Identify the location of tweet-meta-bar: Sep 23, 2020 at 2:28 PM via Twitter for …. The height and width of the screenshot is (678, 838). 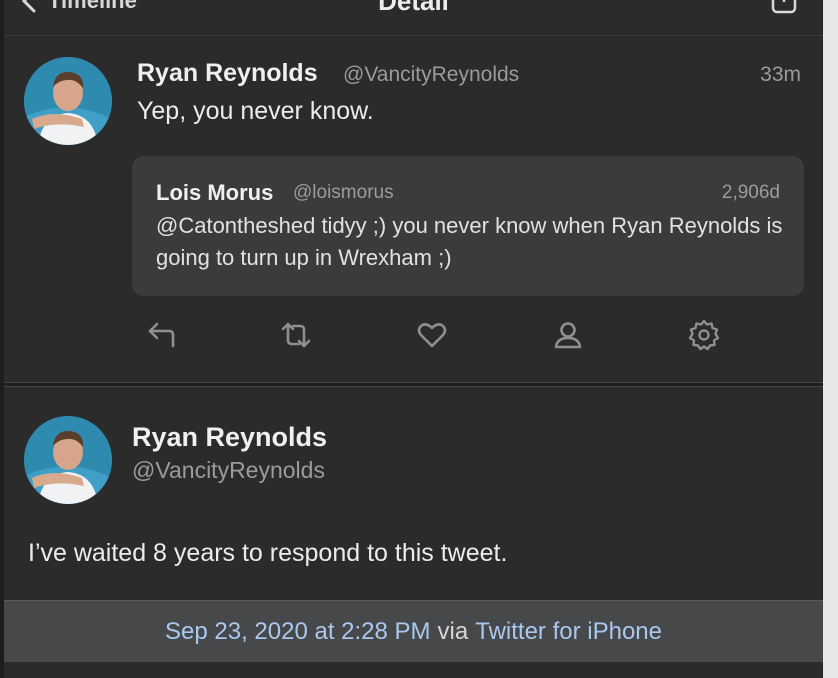
(413, 631).